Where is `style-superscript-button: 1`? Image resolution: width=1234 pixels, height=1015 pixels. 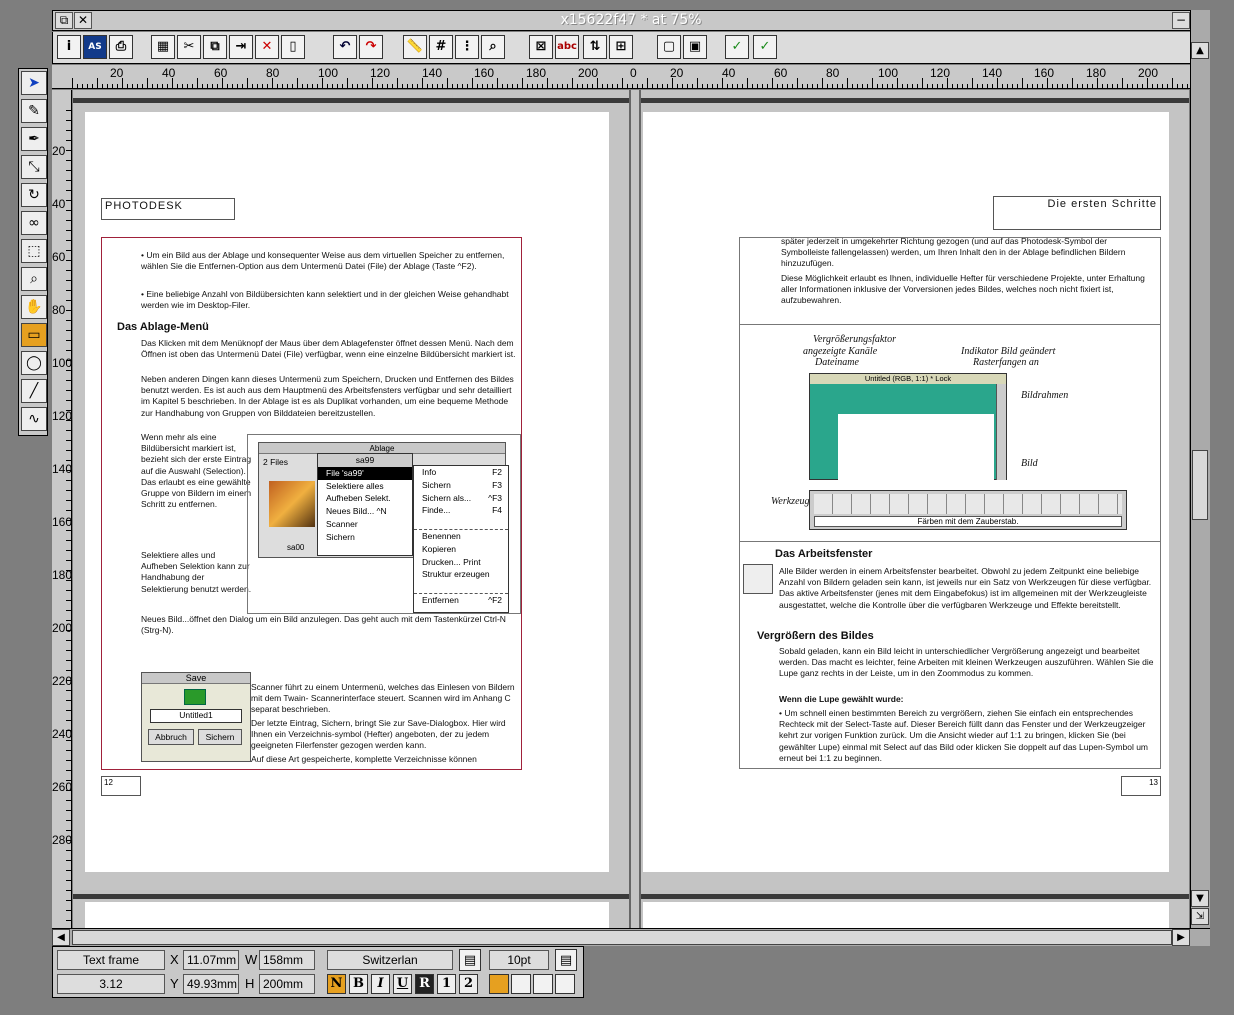 style-superscript-button: 1 is located at coordinates (446, 984).